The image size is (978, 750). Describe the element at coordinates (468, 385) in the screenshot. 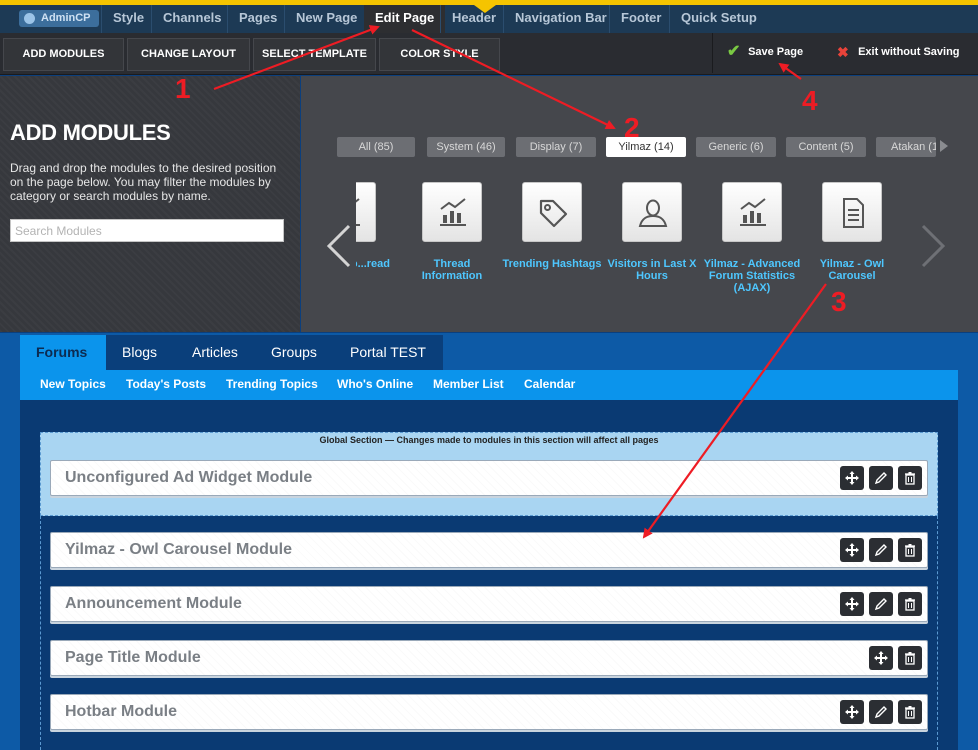

I see `subnav-member-list: Member List` at that location.